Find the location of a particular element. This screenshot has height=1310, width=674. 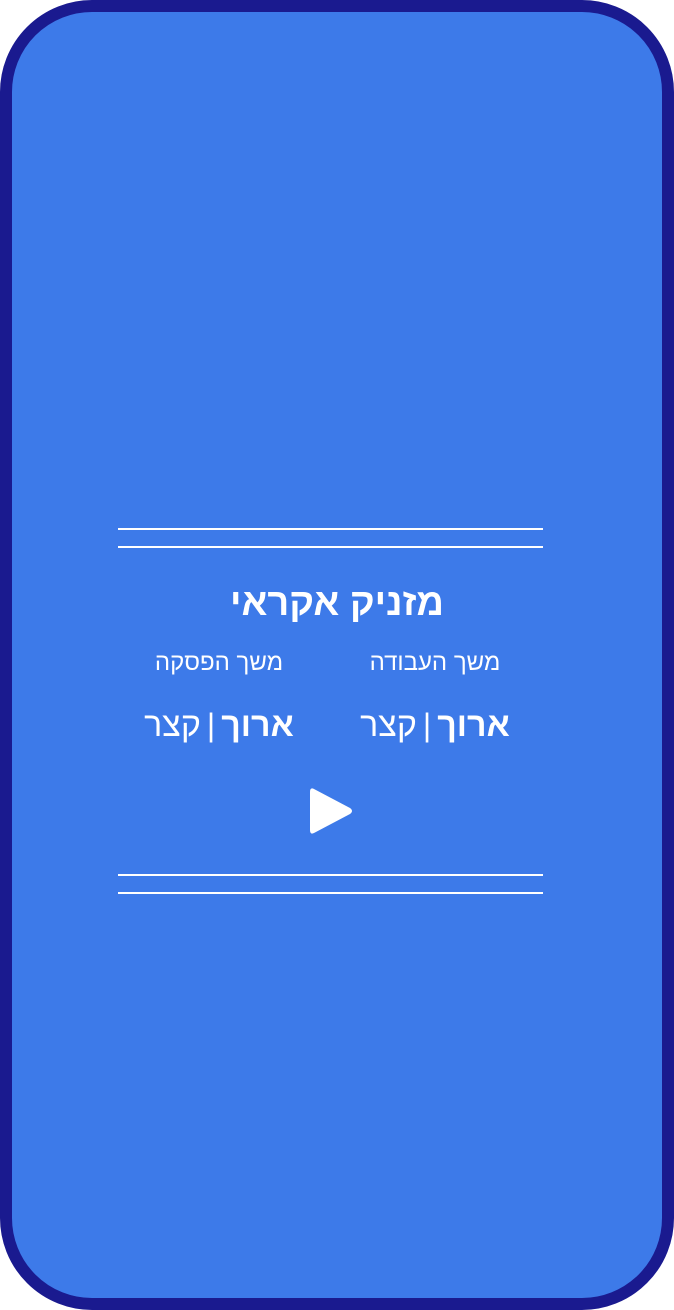

break-duration-long-option: ארוך is located at coordinates (257, 725).